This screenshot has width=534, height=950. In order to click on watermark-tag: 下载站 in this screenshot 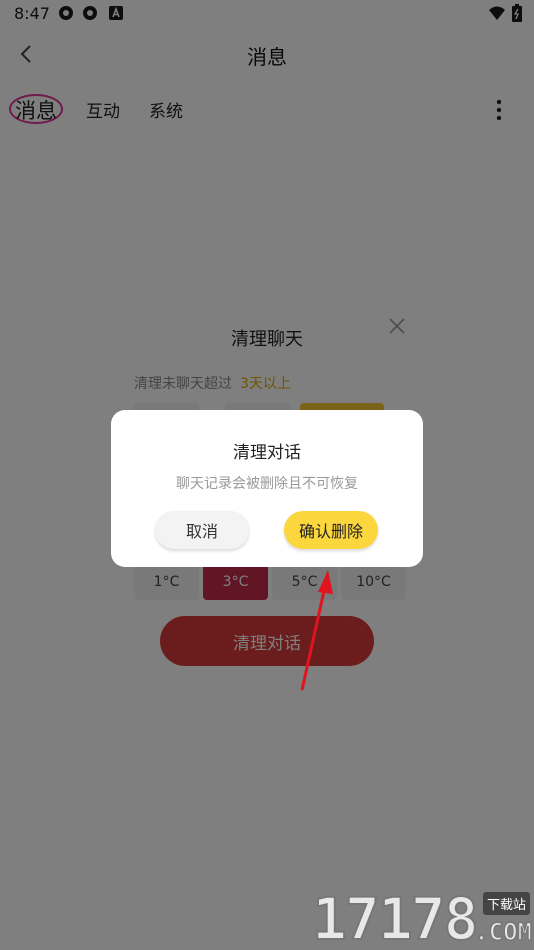, I will do `click(506, 903)`.